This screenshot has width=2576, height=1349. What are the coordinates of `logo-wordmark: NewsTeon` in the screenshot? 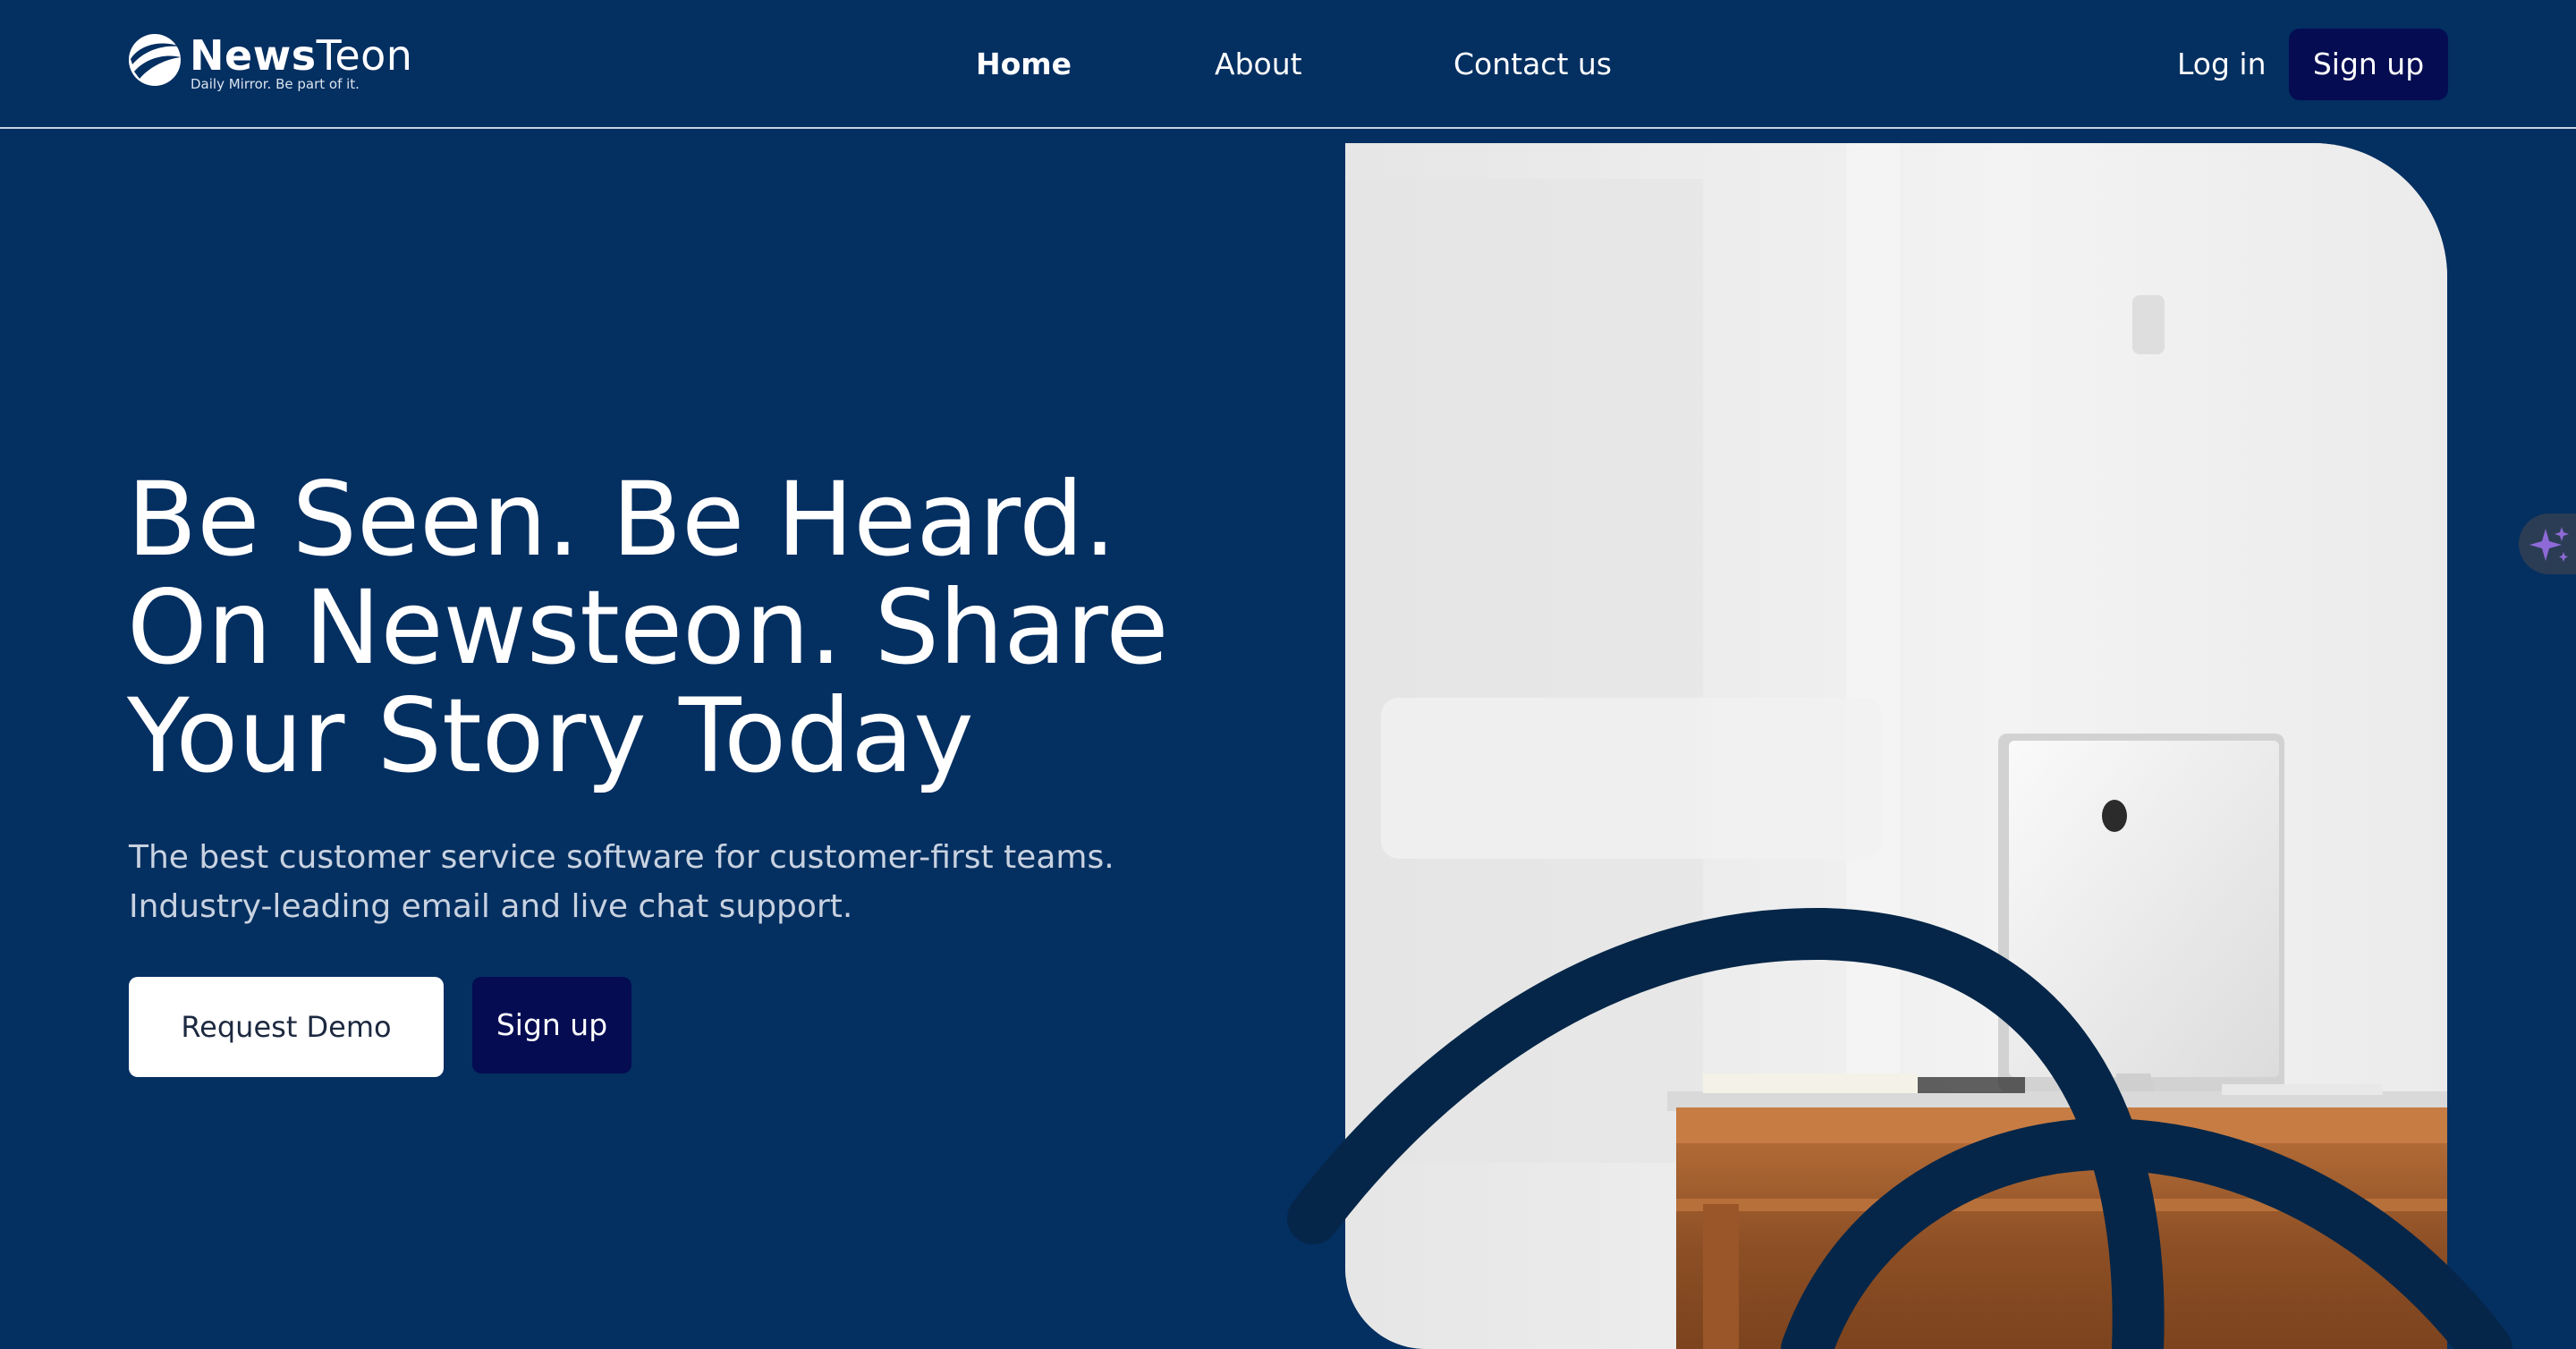 It's located at (301, 55).